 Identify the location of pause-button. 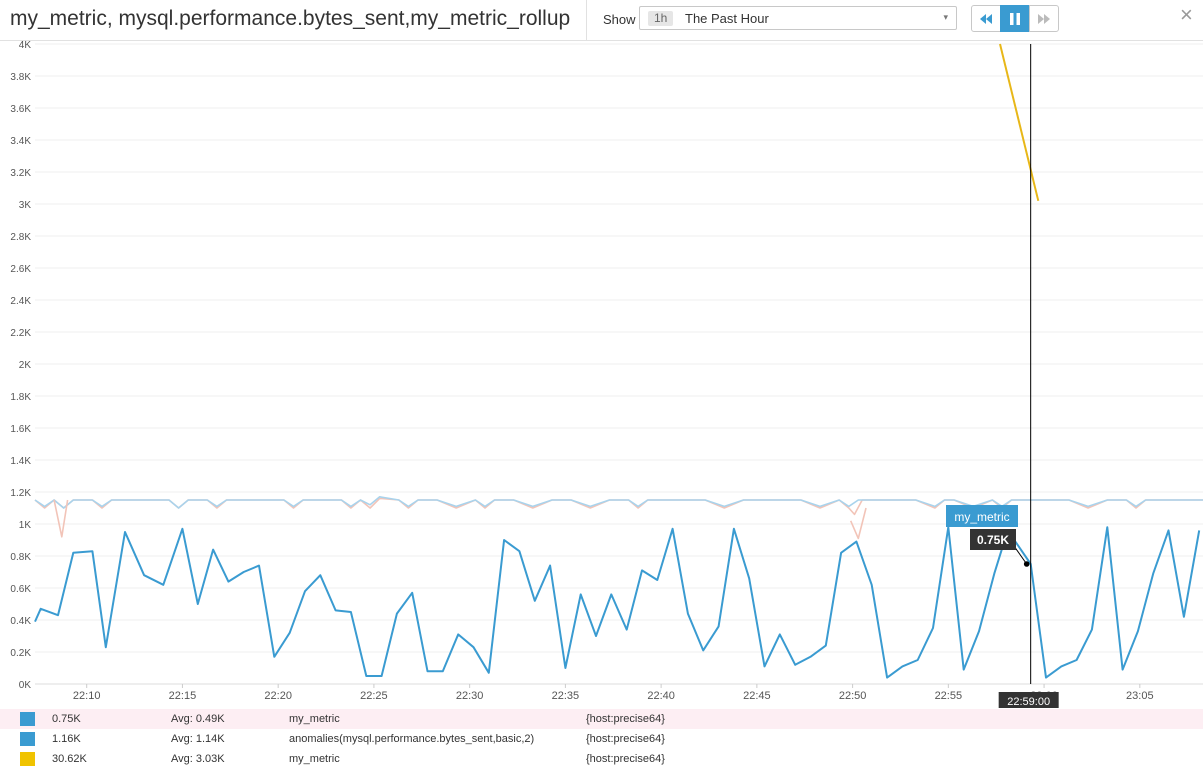
(1015, 18).